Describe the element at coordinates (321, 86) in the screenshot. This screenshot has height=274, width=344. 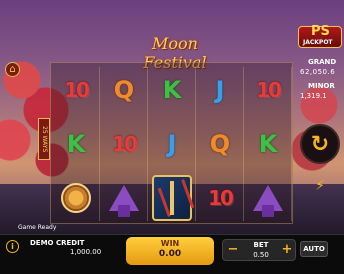
I see `minor-label: MINOR` at that location.